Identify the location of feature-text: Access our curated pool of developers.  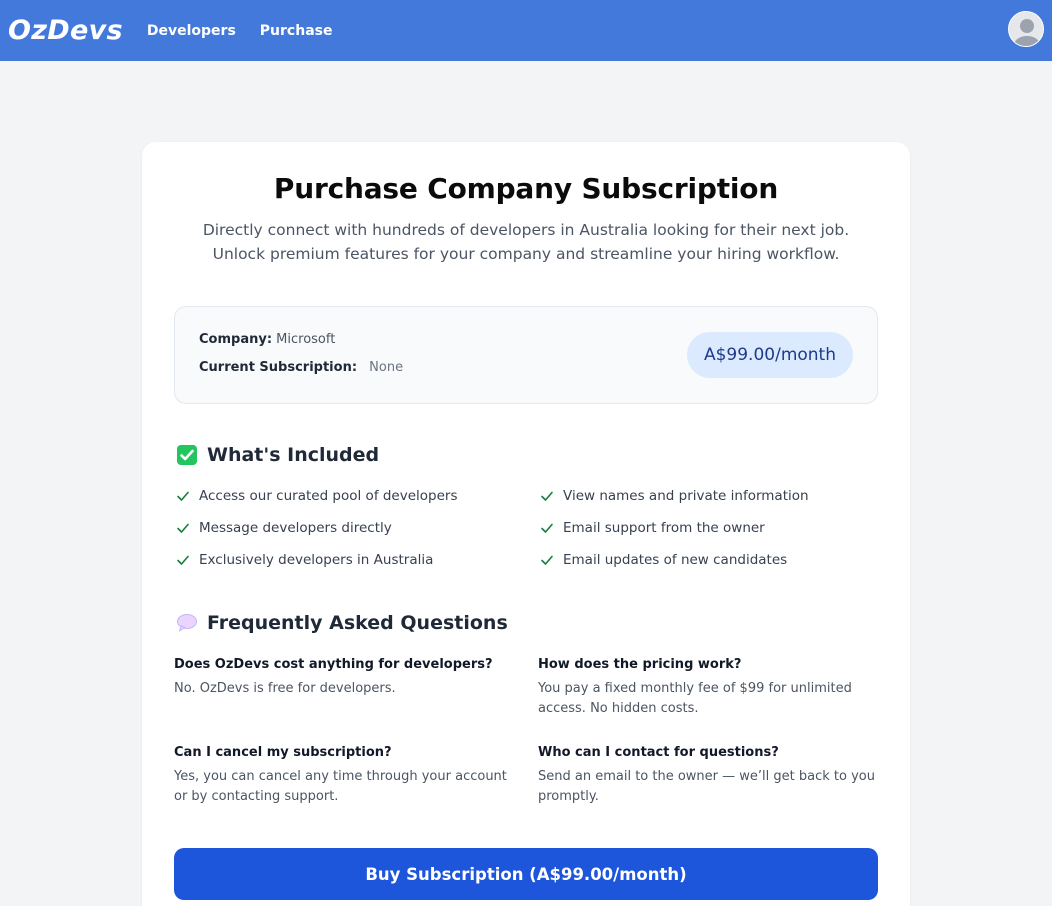
(328, 496).